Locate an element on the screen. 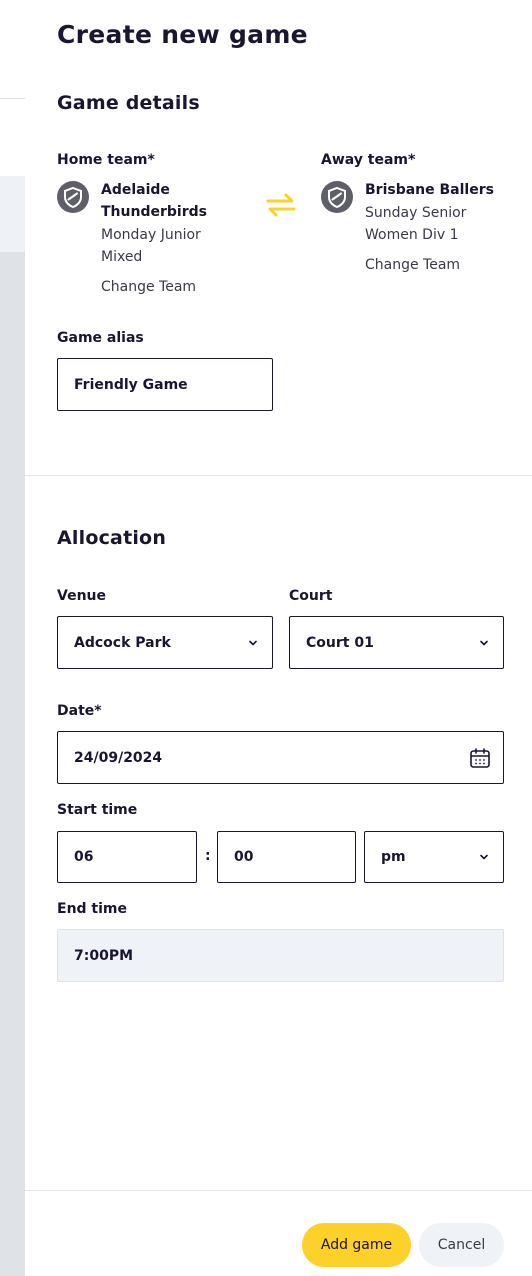 This screenshot has height=1276, width=532. away-team-label: Away team* is located at coordinates (368, 160).